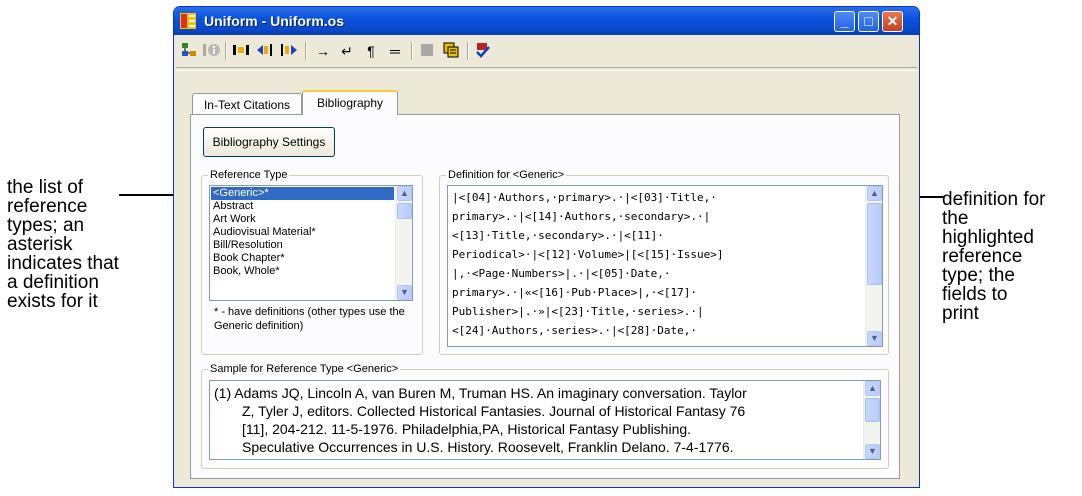 Image resolution: width=1082 pixels, height=496 pixels. Describe the element at coordinates (302, 232) in the screenshot. I see `reference-type-item: Audiovisual Material*` at that location.